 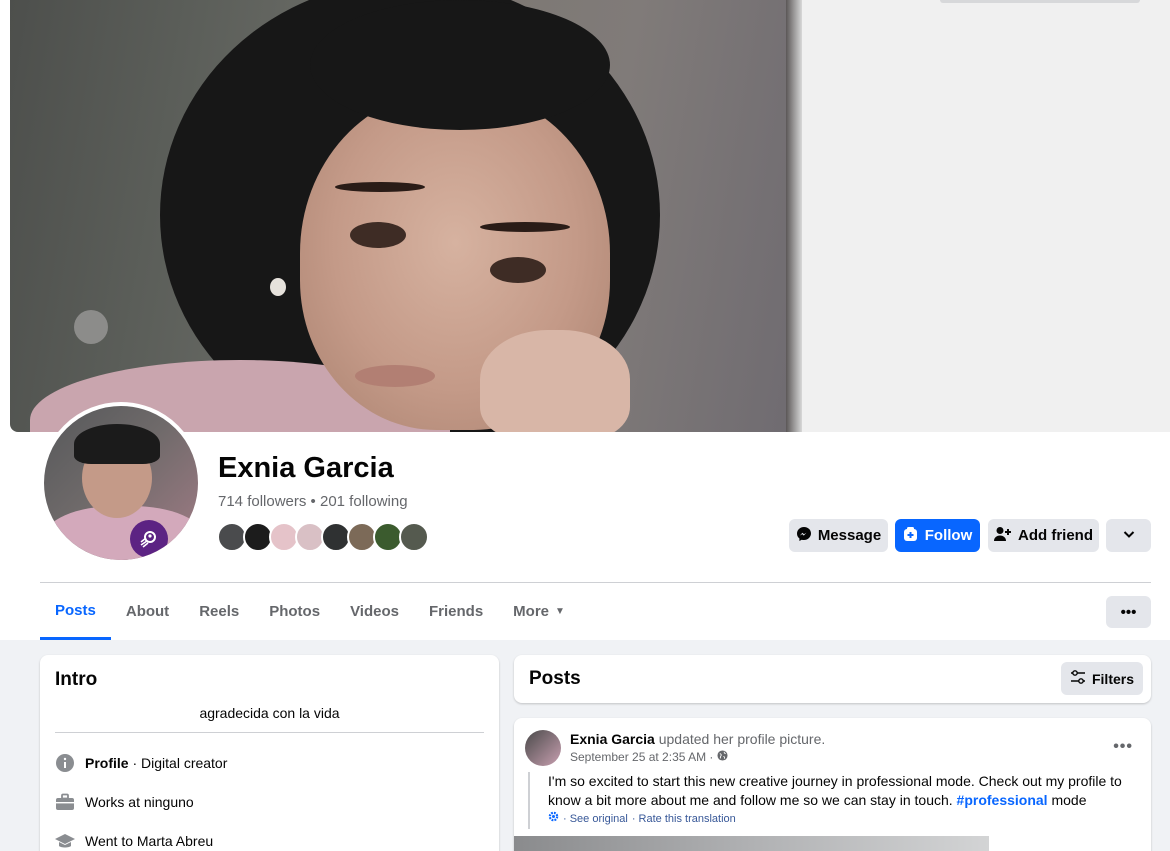 What do you see at coordinates (595, 819) in the screenshot?
I see `see-original-link: · See original` at bounding box center [595, 819].